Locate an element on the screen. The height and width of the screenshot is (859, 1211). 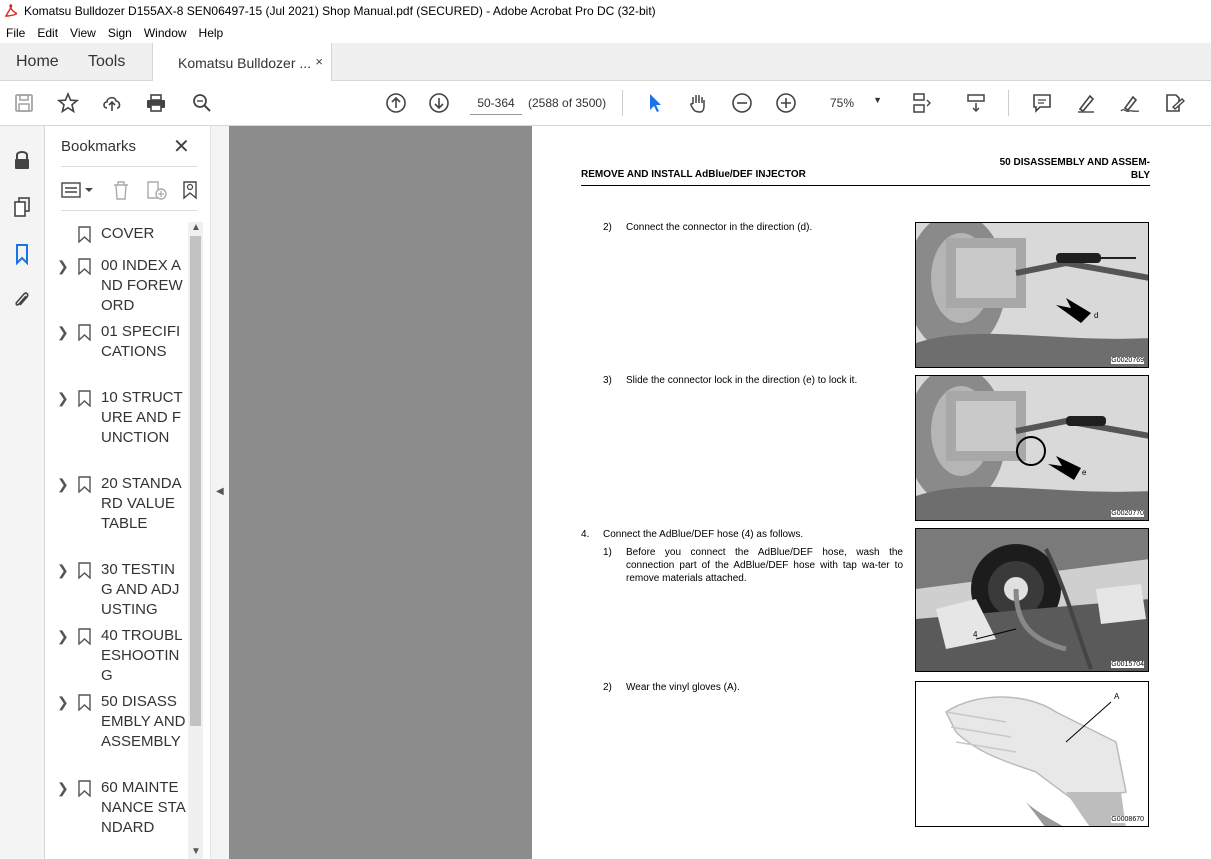
star-icon is located at coordinates (68, 103).